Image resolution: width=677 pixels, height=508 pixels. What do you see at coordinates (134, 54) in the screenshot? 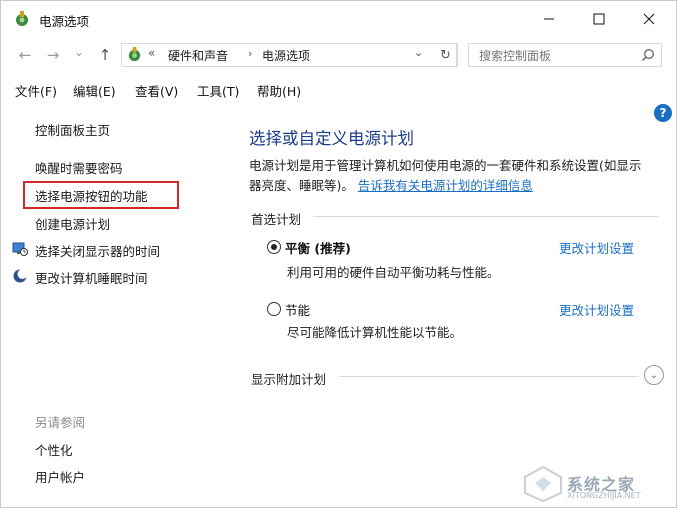
I see `control-panel-icon` at bounding box center [134, 54].